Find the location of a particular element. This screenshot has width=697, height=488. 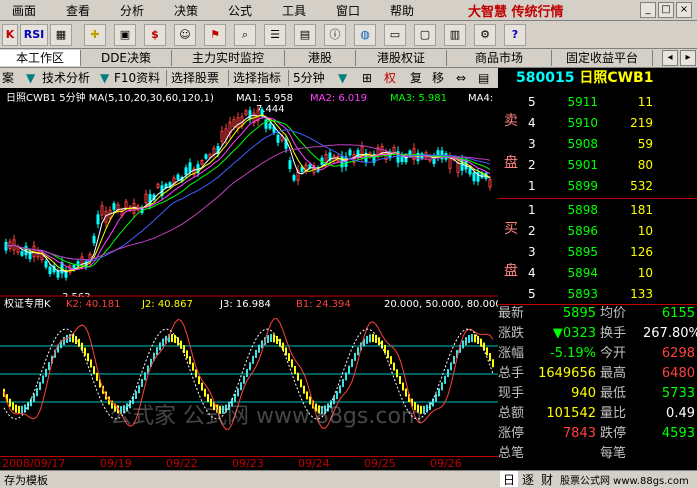

select-stock-button: 选择股票 is located at coordinates (195, 78).